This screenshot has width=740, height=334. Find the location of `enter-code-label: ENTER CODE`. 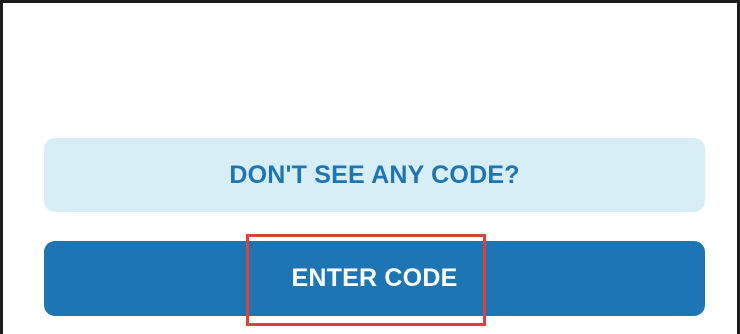

enter-code-label: ENTER CODE is located at coordinates (374, 278).